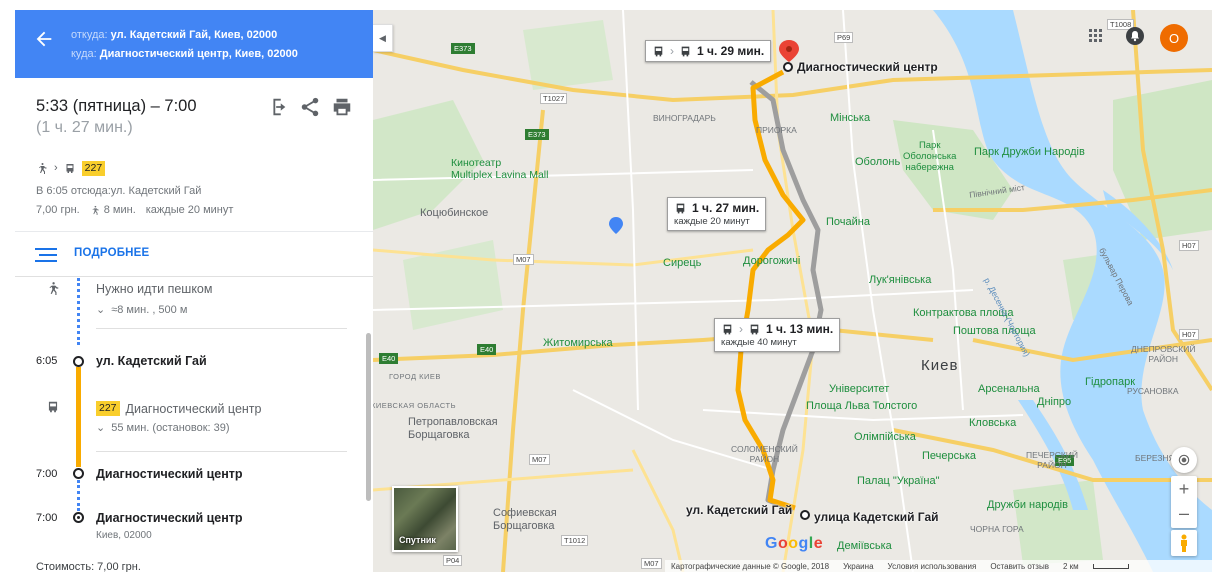 This screenshot has height=588, width=1227. Describe the element at coordinates (414, 405) in the screenshot. I see `map-label: КИЕВСКАЯ ОБЛАСТЬ` at that location.